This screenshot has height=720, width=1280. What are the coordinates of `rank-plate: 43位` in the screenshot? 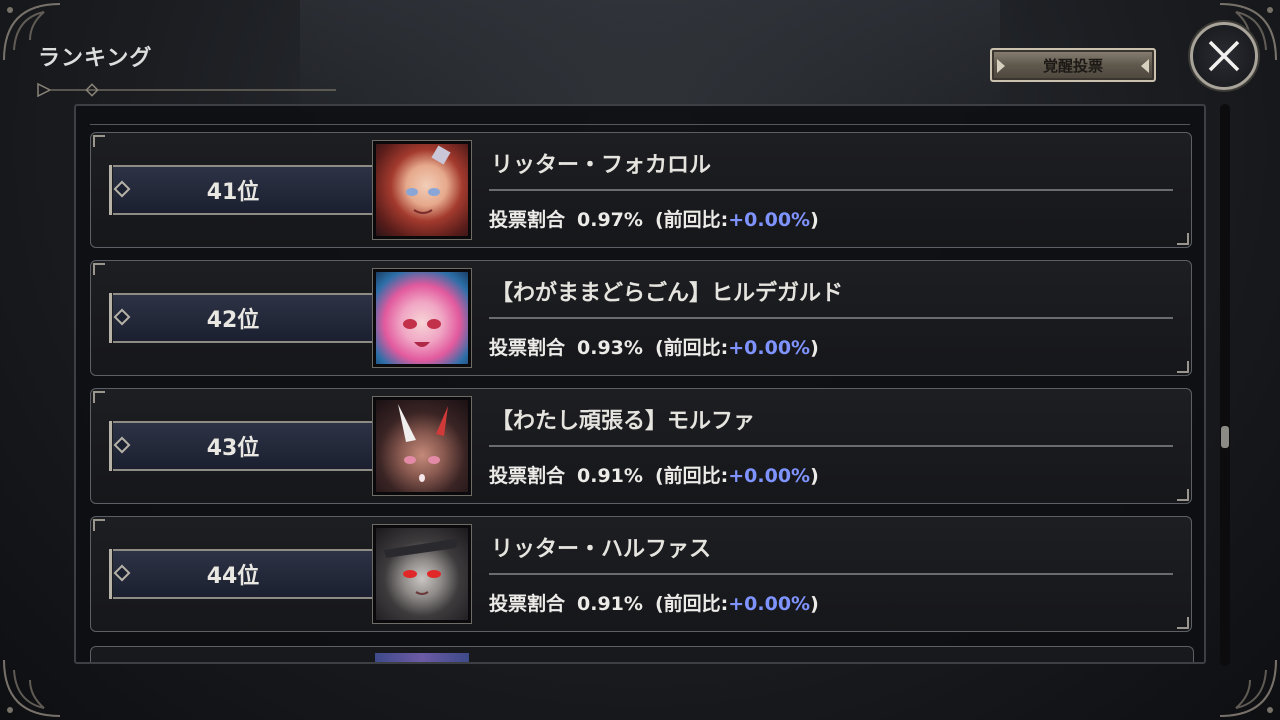 It's located at (241, 446).